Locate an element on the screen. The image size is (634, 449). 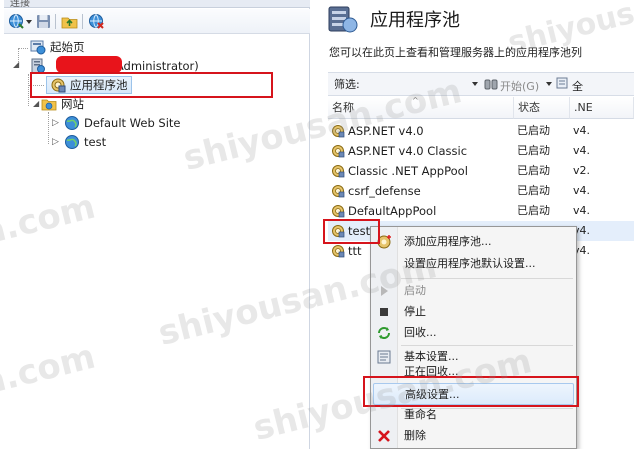
column-label: 名称 is located at coordinates (343, 107).